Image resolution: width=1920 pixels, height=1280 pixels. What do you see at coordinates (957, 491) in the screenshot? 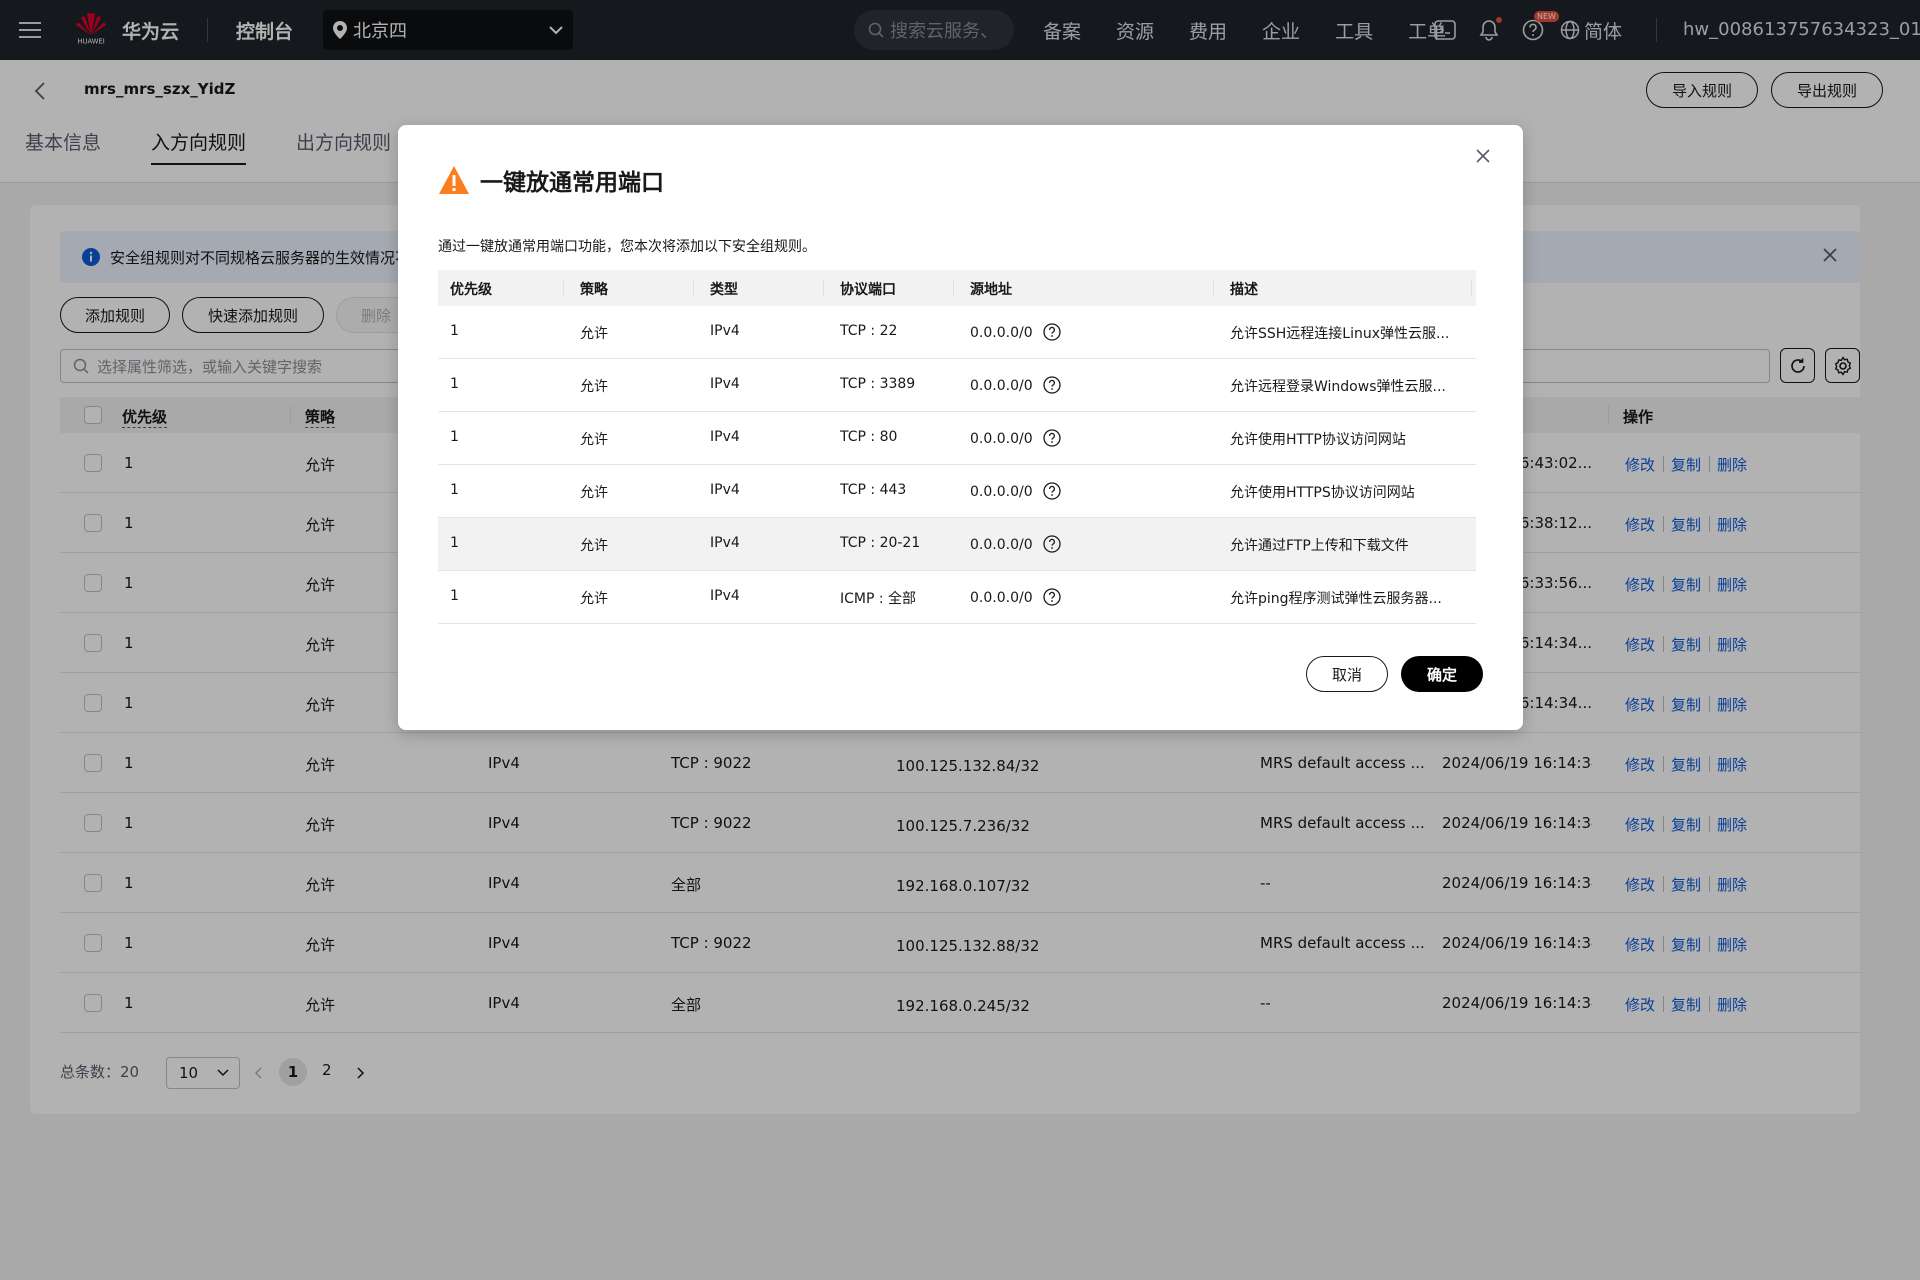
I see `dialog-table-row: 1 允许 IPv4 TCP : 443 0.0.0.0/0 允许使用HTTPS协议访问网站` at bounding box center [957, 491].